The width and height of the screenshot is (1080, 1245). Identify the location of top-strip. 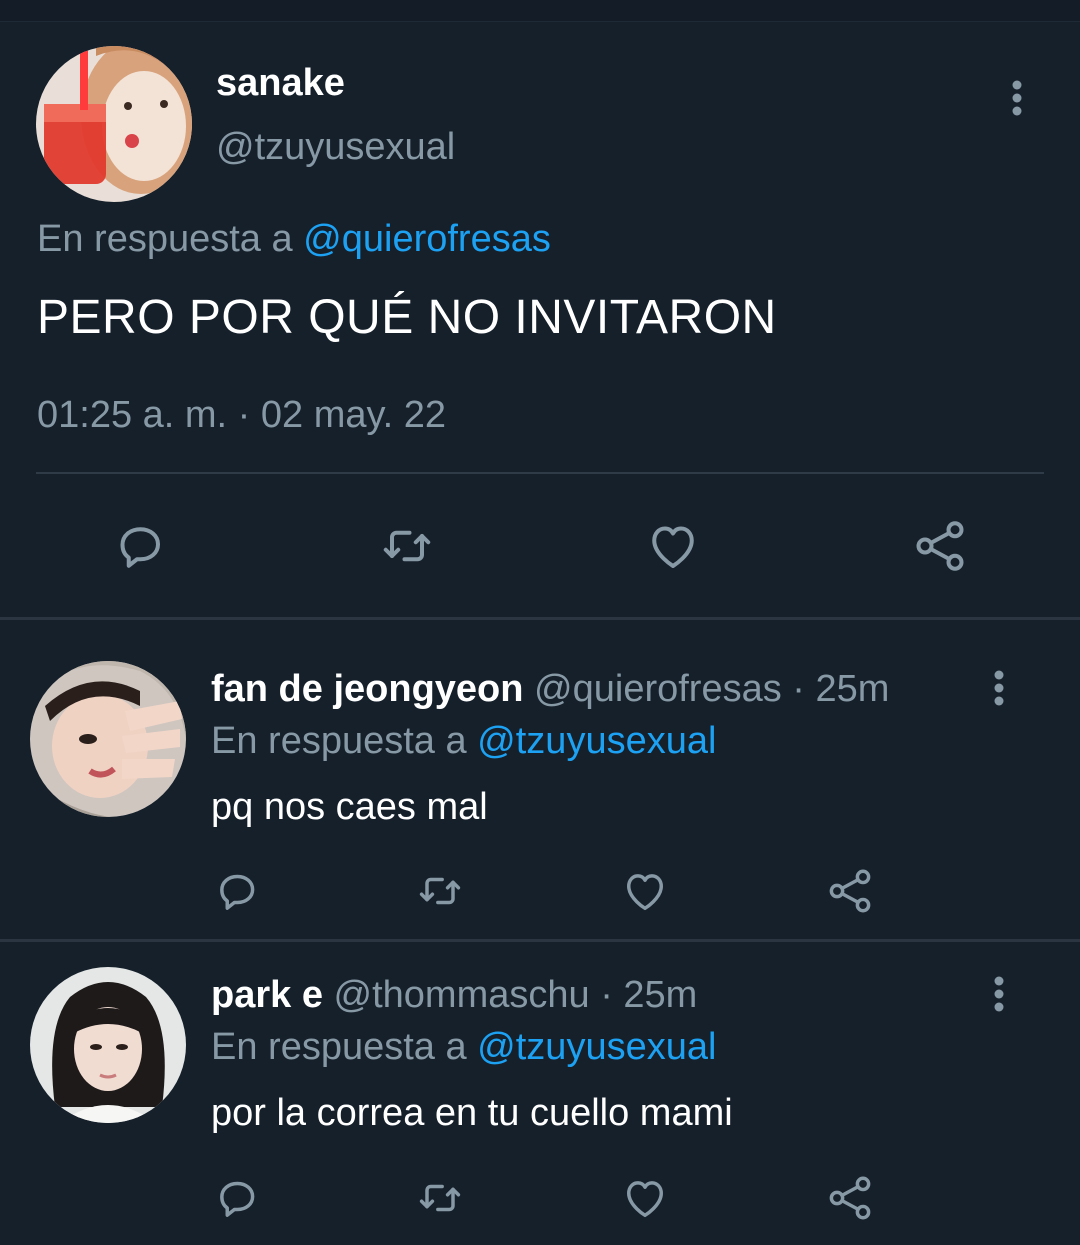
(540, 11).